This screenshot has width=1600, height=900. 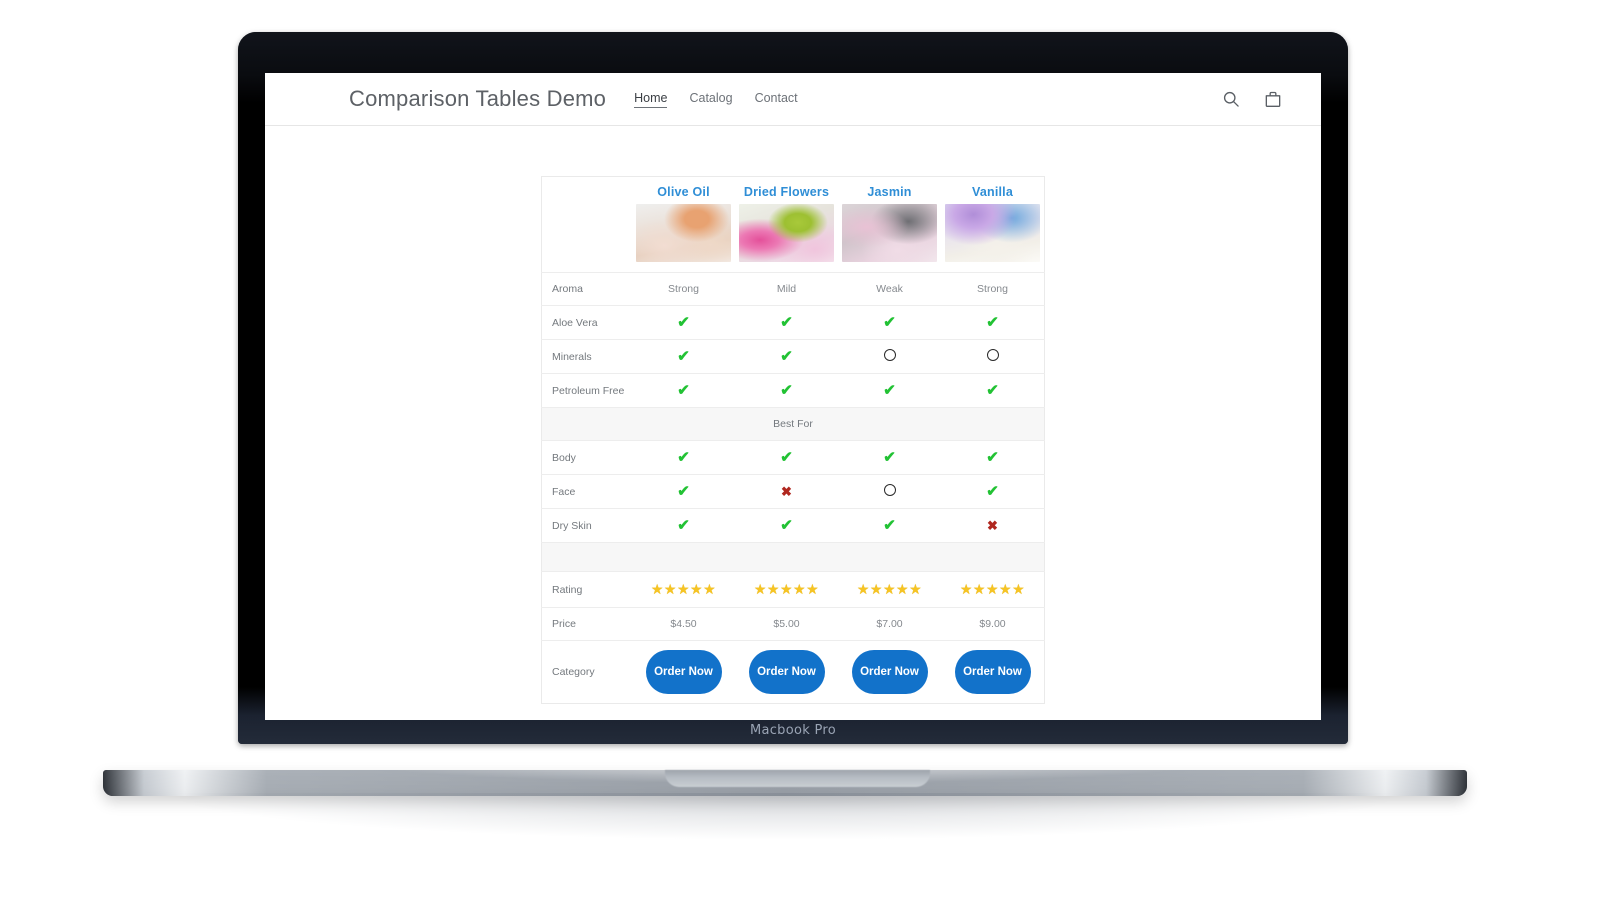 I want to click on table-row: Body ✔ ✔ ✔ ✔, so click(x=793, y=458).